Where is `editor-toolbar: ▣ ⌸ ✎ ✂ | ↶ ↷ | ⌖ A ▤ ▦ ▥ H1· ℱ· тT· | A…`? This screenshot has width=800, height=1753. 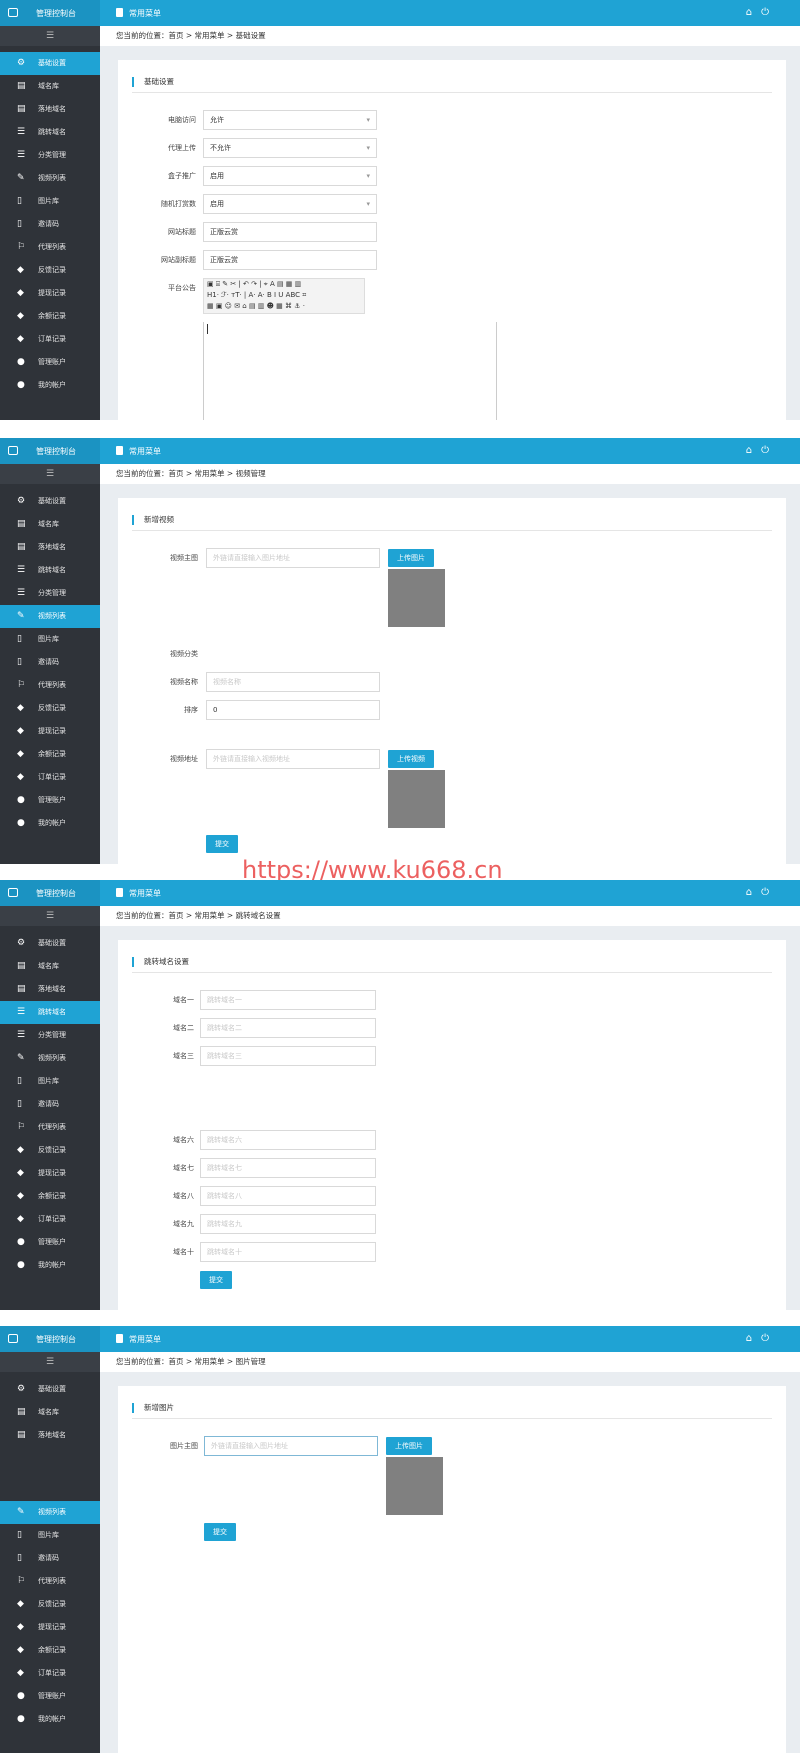
editor-toolbar: ▣ ⌸ ✎ ✂ | ↶ ↷ | ⌖ A ▤ ▦ ▥ H1· ℱ· тT· | A… is located at coordinates (284, 296).